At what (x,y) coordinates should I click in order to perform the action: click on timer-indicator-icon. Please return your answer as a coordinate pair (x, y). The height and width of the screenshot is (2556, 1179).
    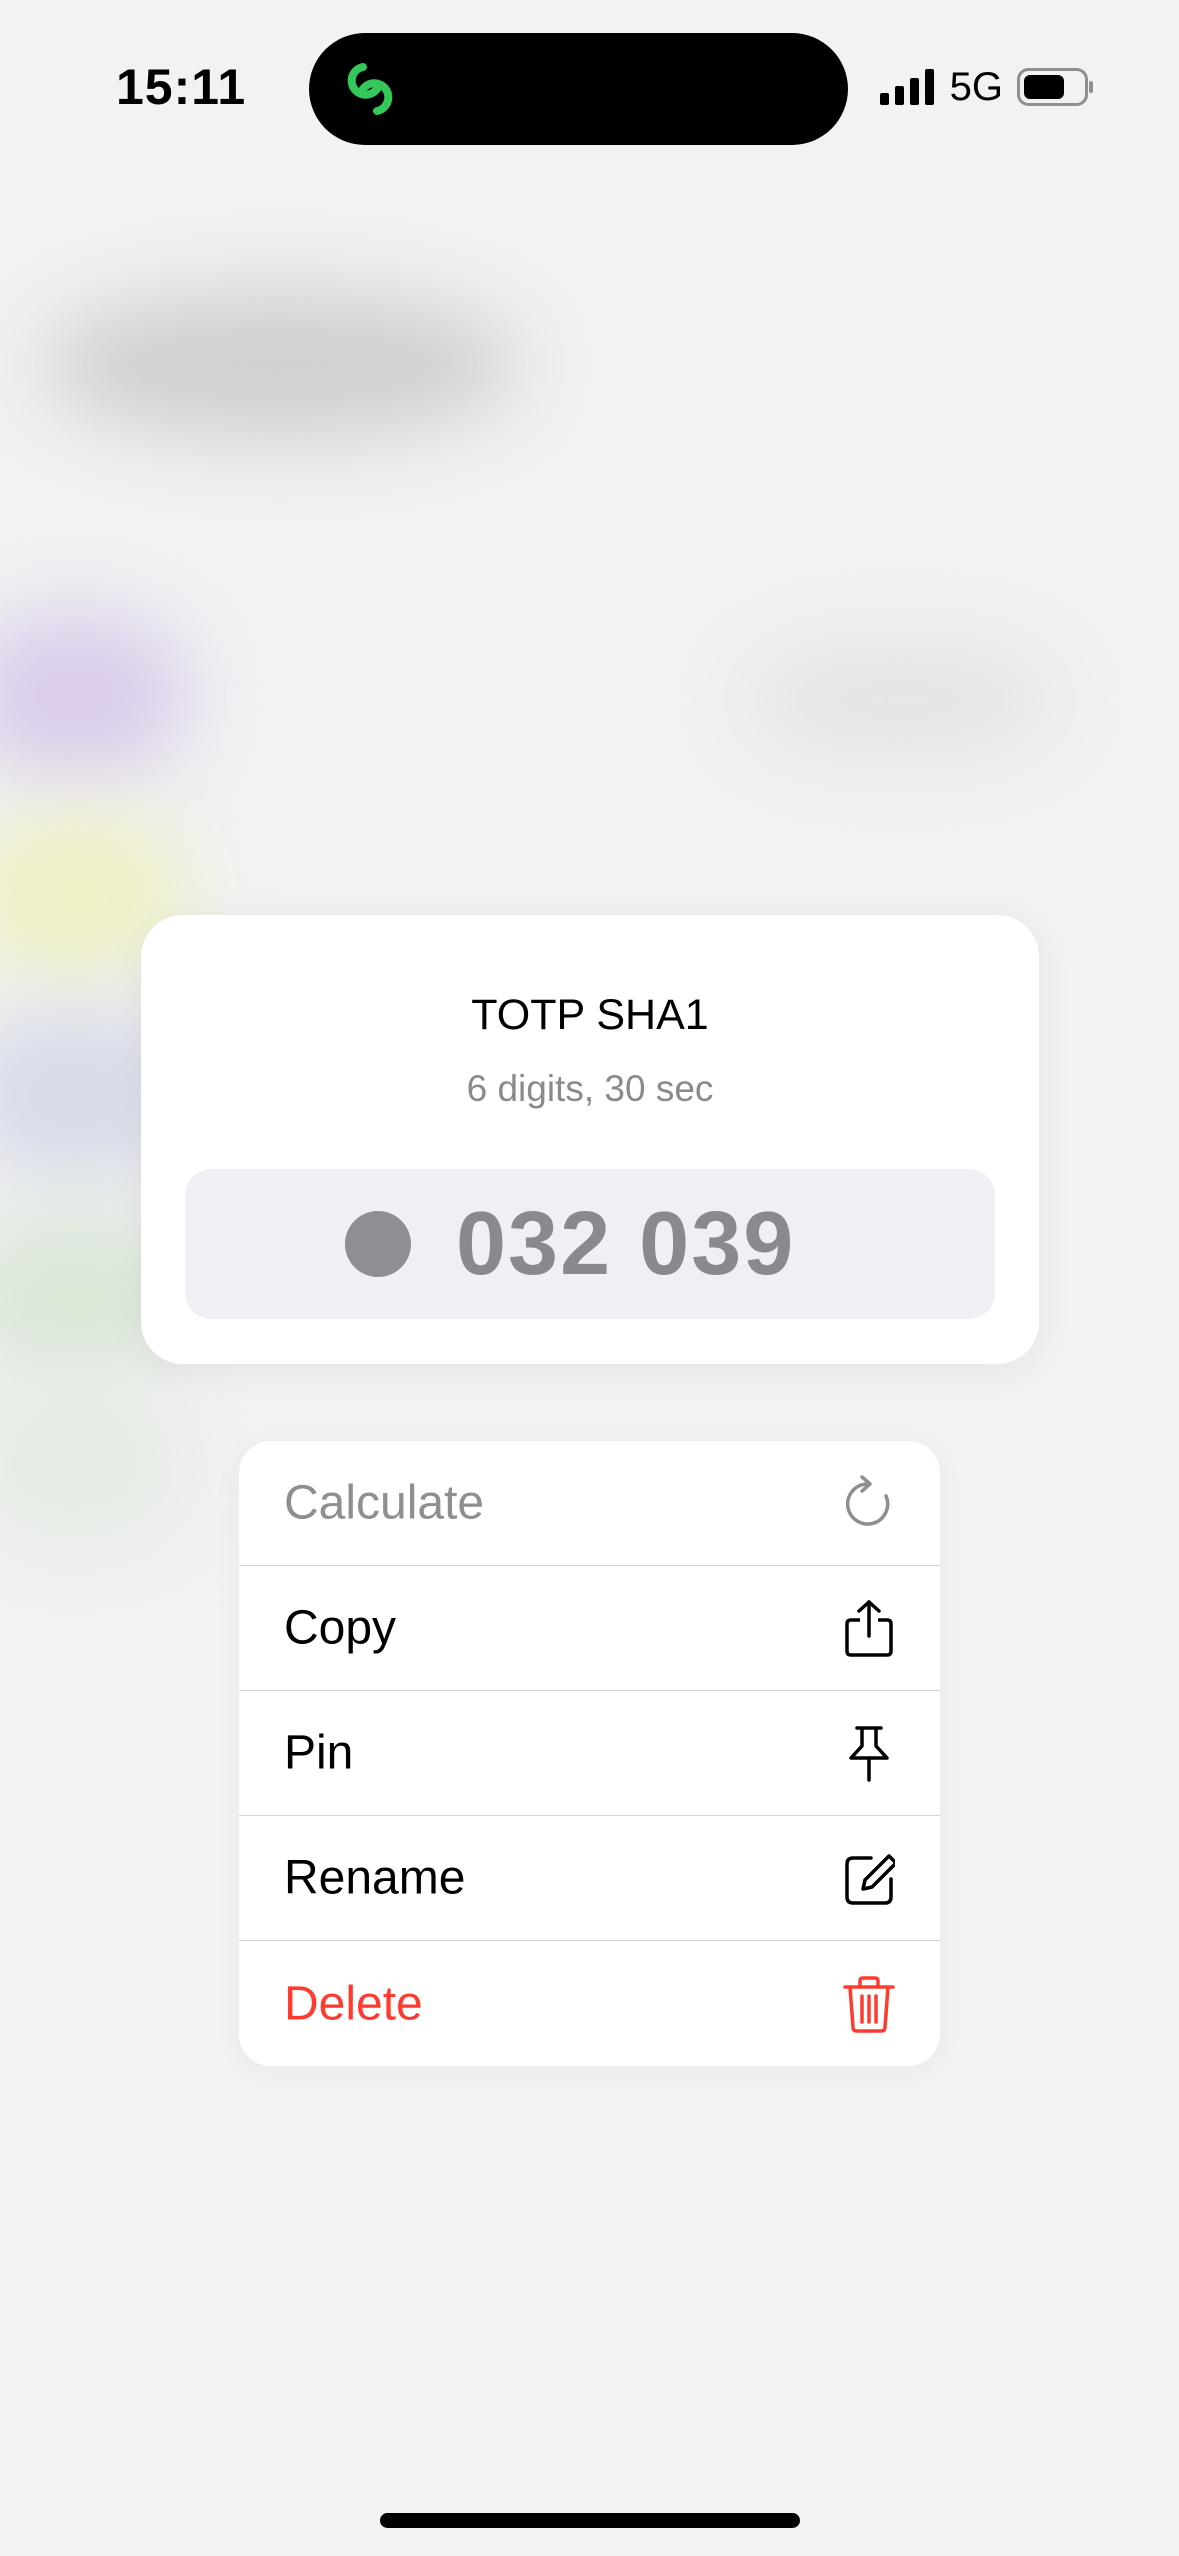
    Looking at the image, I should click on (378, 1244).